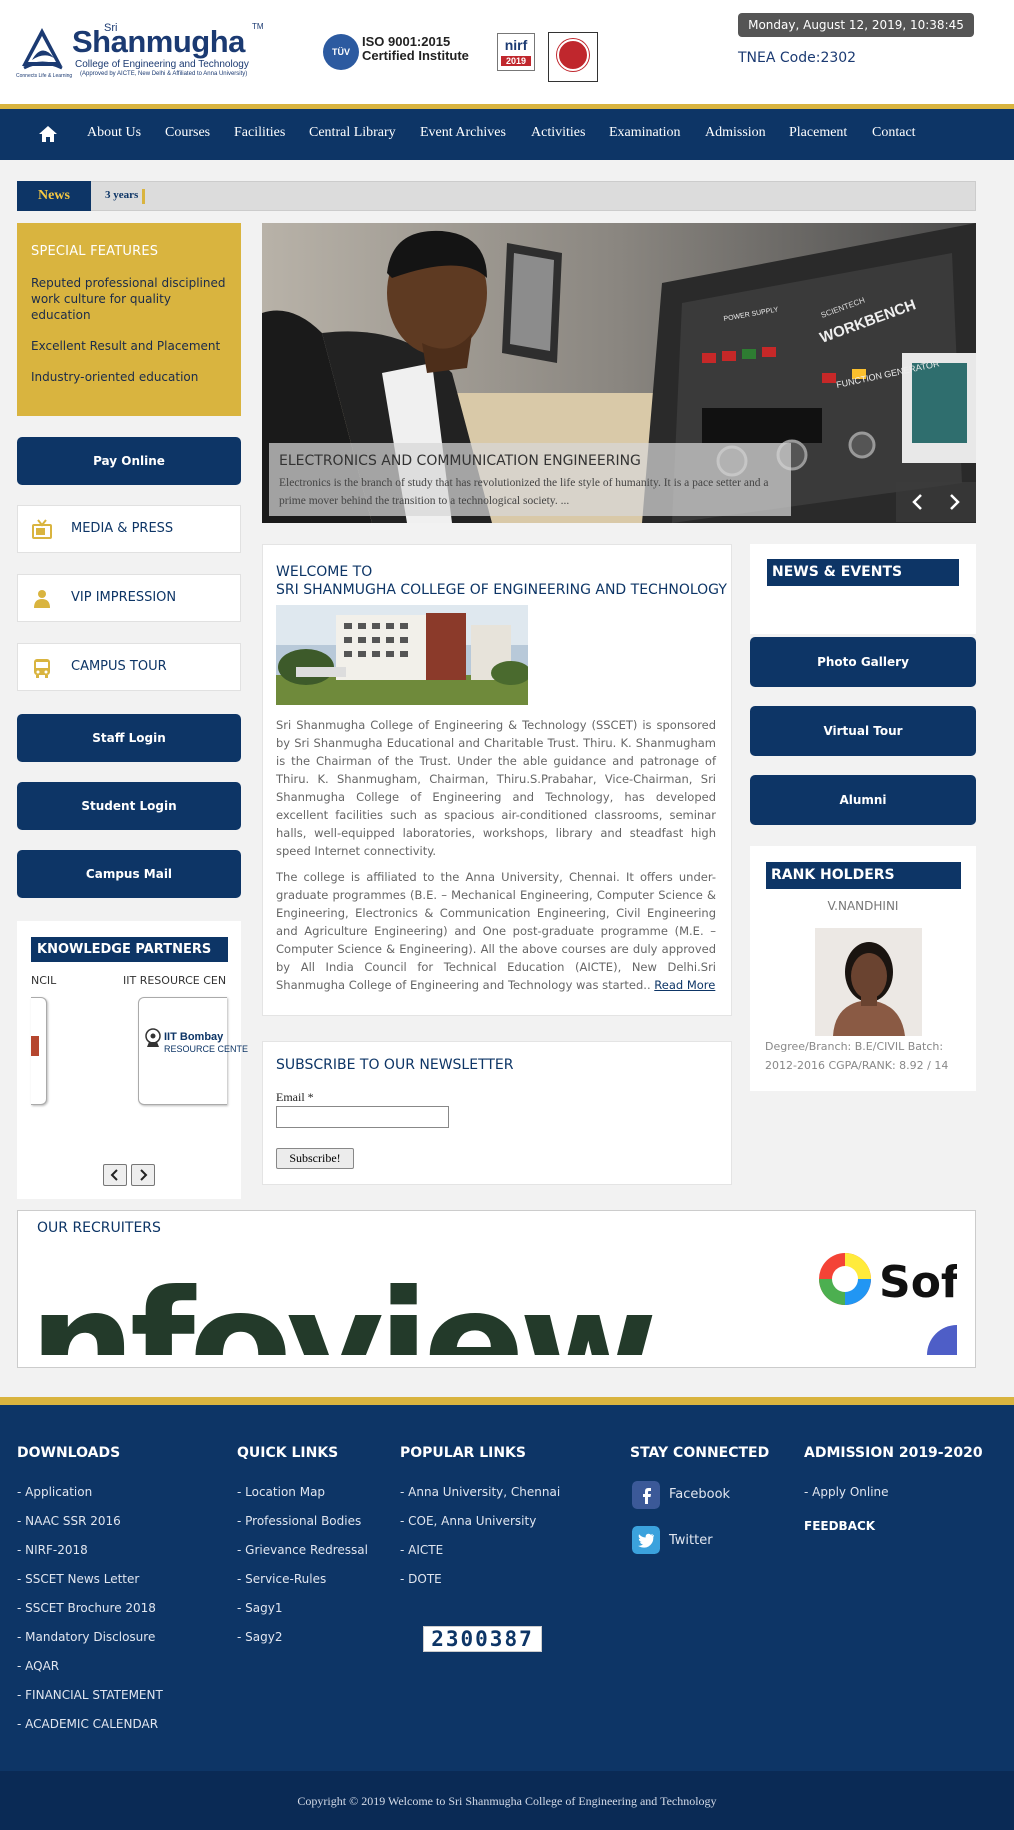 The height and width of the screenshot is (1830, 1014). Describe the element at coordinates (129, 874) in the screenshot. I see `campus-mail-button: Campus Mail` at that location.